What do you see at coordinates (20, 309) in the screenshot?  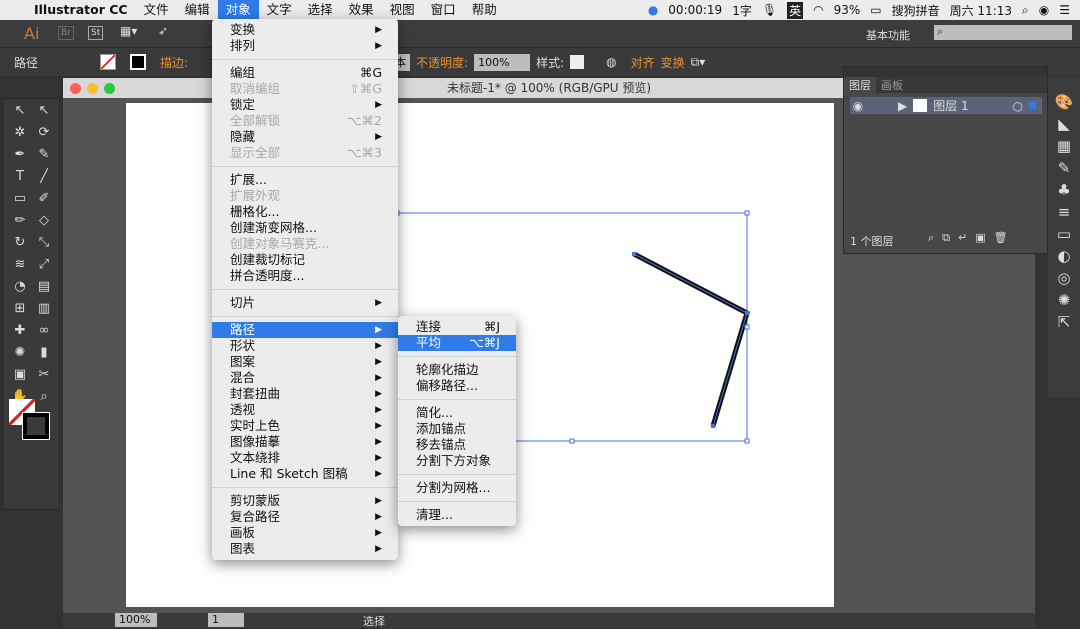 I see `mesh-tool-icon: ⊞` at bounding box center [20, 309].